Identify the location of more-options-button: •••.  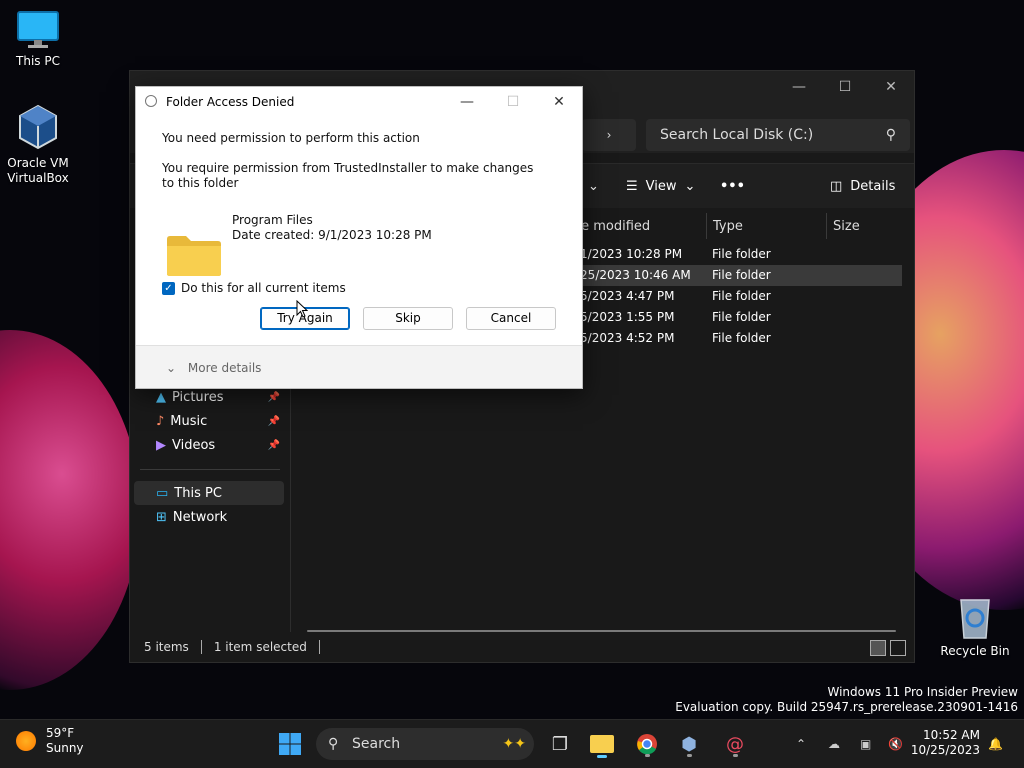
(732, 186).